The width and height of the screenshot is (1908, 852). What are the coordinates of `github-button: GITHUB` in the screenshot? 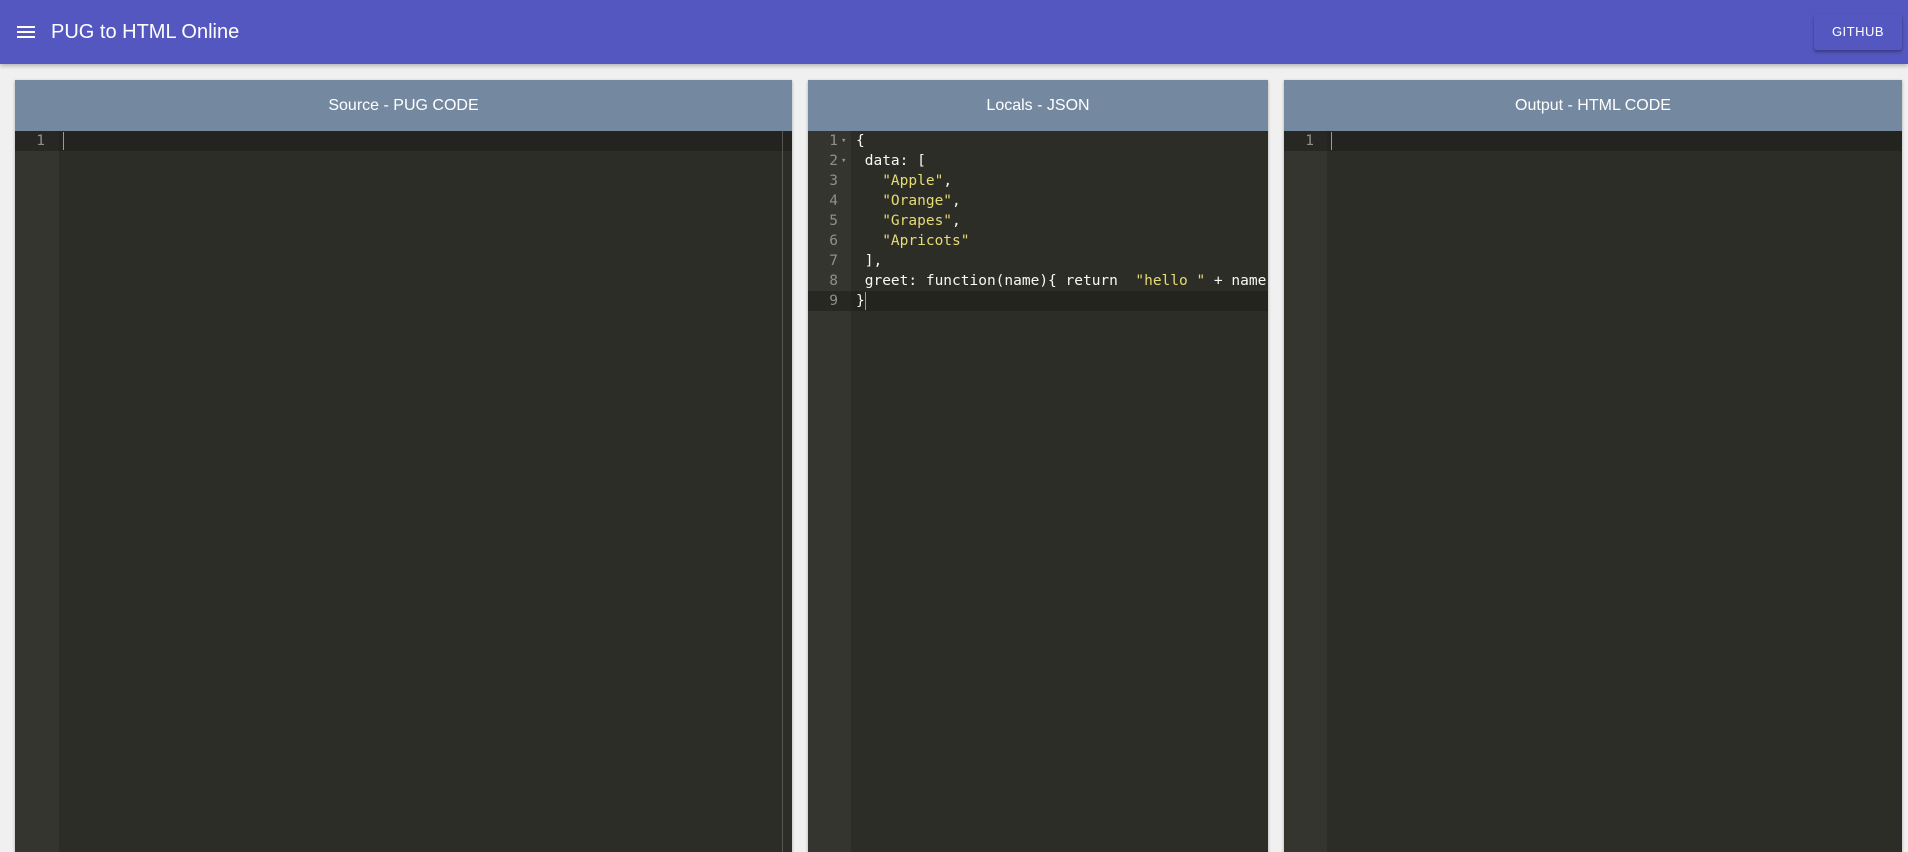 It's located at (1858, 32).